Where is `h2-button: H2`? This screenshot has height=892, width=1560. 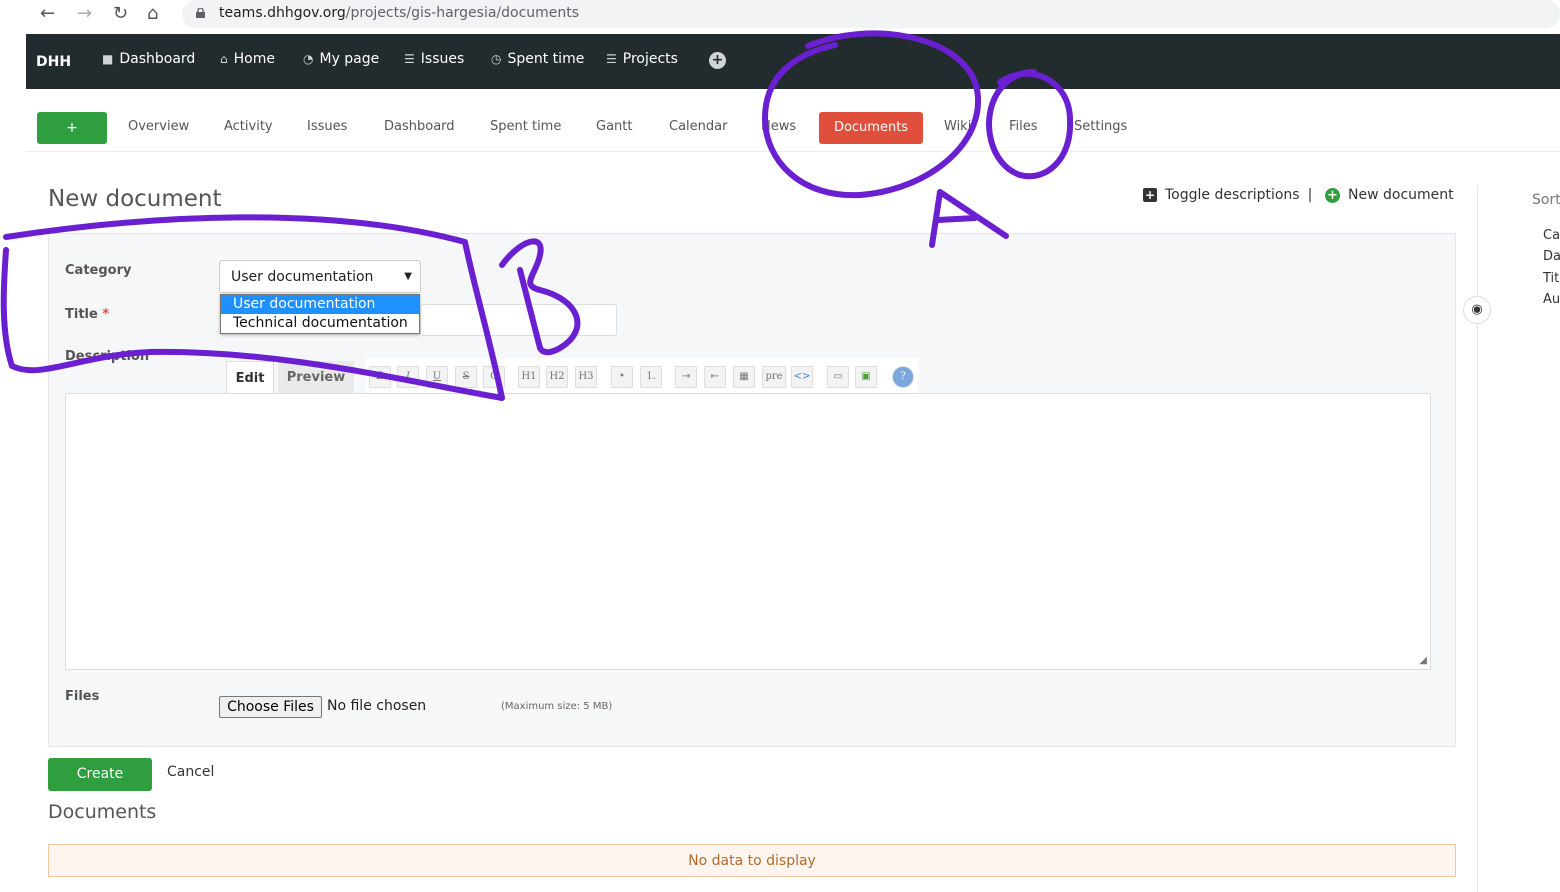 h2-button: H2 is located at coordinates (557, 377).